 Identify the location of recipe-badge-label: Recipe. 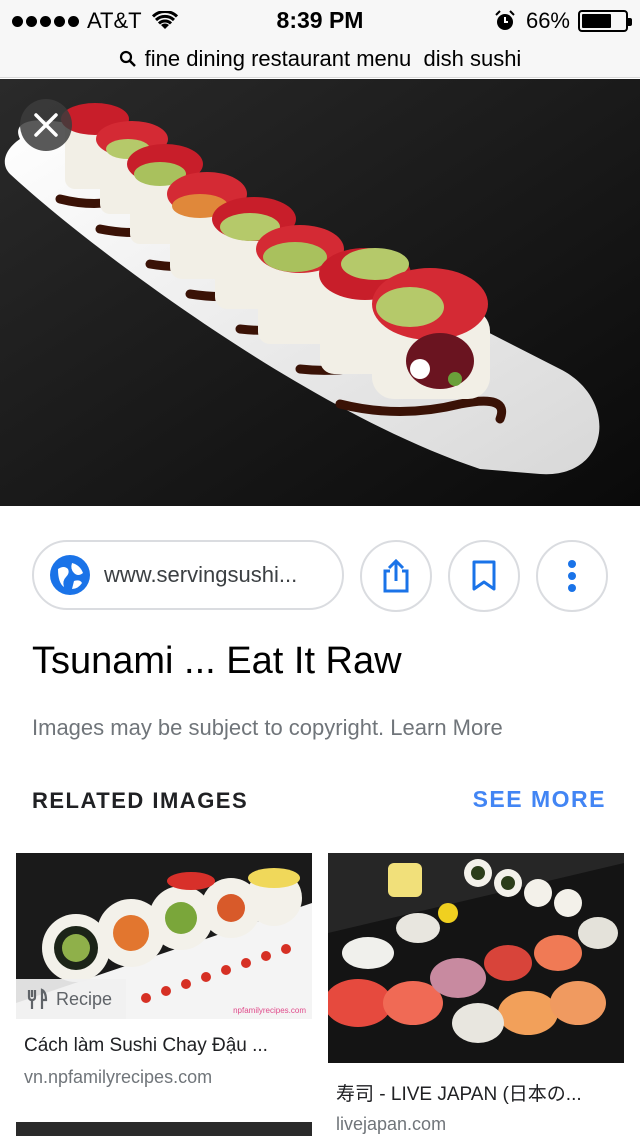
(84, 998).